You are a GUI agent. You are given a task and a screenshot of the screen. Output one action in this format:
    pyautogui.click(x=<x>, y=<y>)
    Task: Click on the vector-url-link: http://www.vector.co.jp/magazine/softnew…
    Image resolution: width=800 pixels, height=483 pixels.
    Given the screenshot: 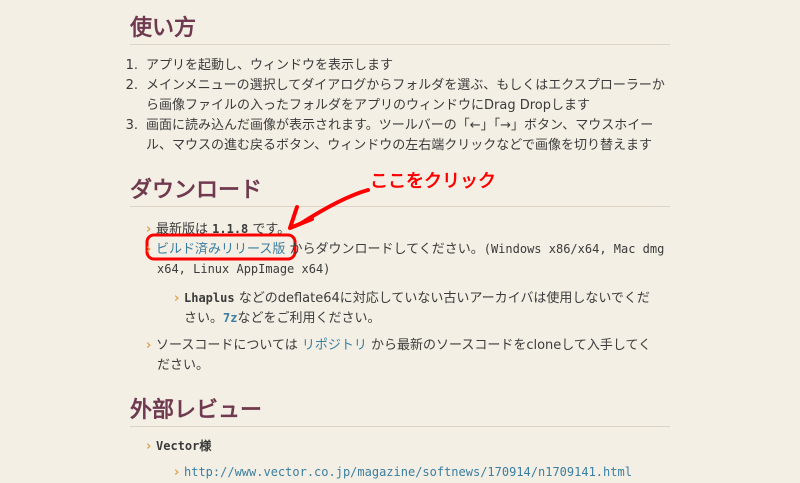 What is the action you would take?
    pyautogui.click(x=408, y=472)
    